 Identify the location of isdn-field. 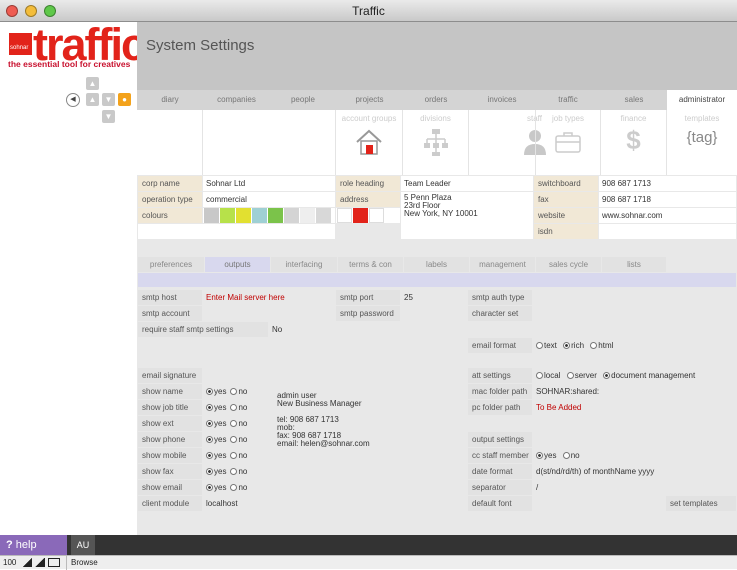
(667, 231).